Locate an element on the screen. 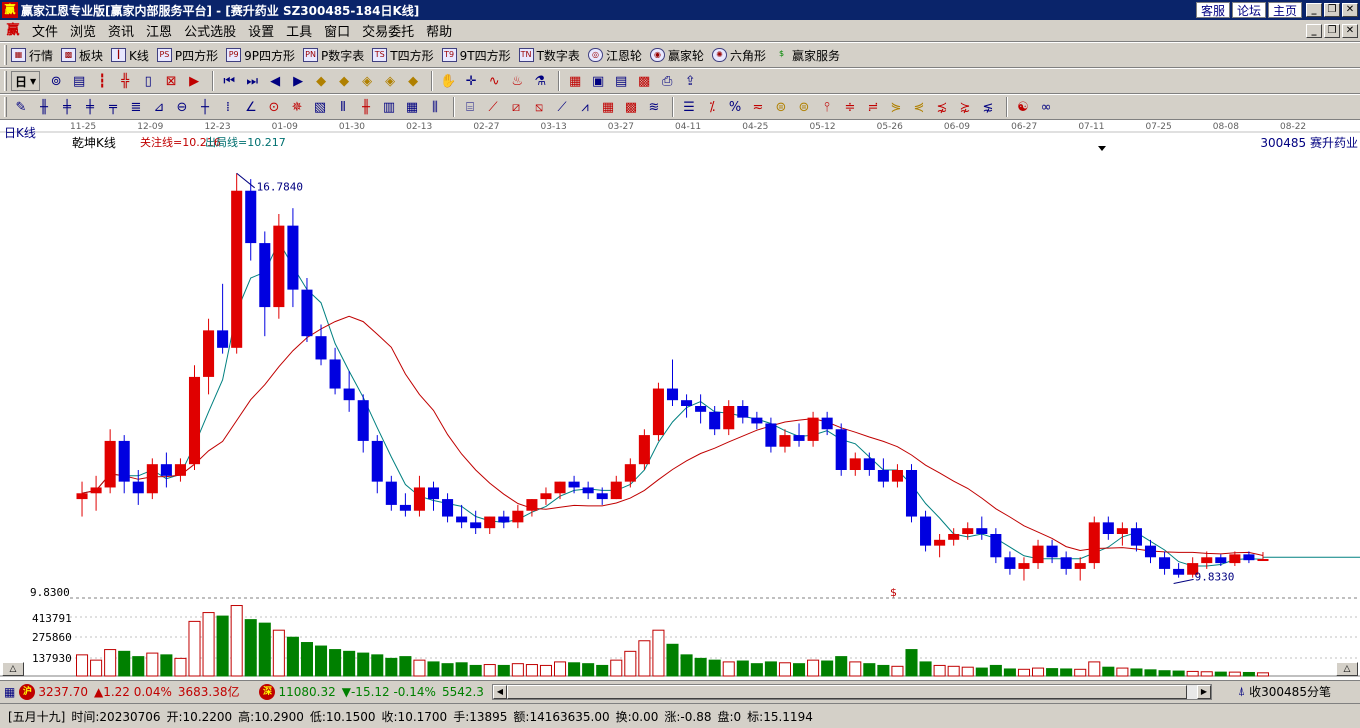 Image resolution: width=1360 pixels, height=728 pixels. horizontal-scrollbar: ◀ ▶ is located at coordinates (851, 691).